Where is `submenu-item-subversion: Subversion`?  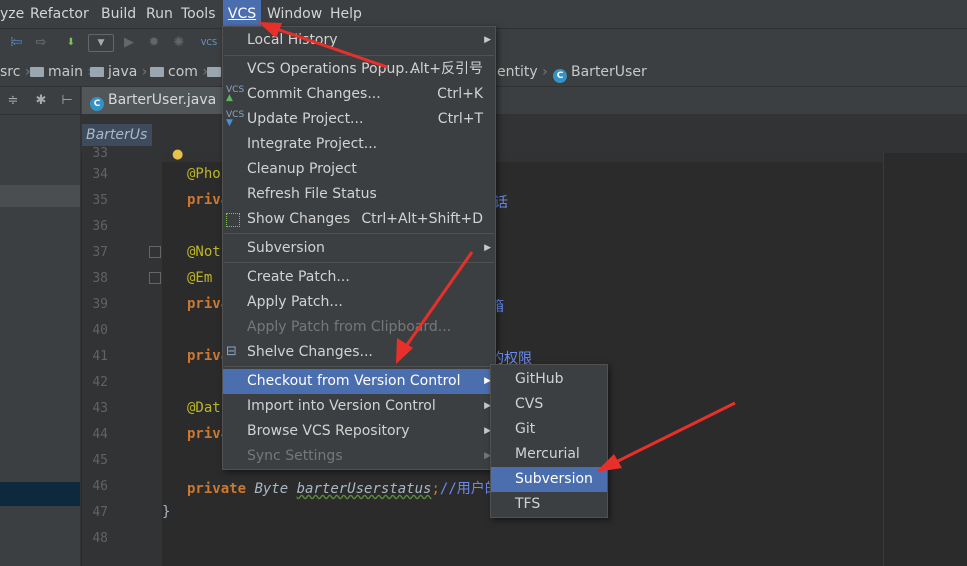 submenu-item-subversion: Subversion is located at coordinates (549, 479).